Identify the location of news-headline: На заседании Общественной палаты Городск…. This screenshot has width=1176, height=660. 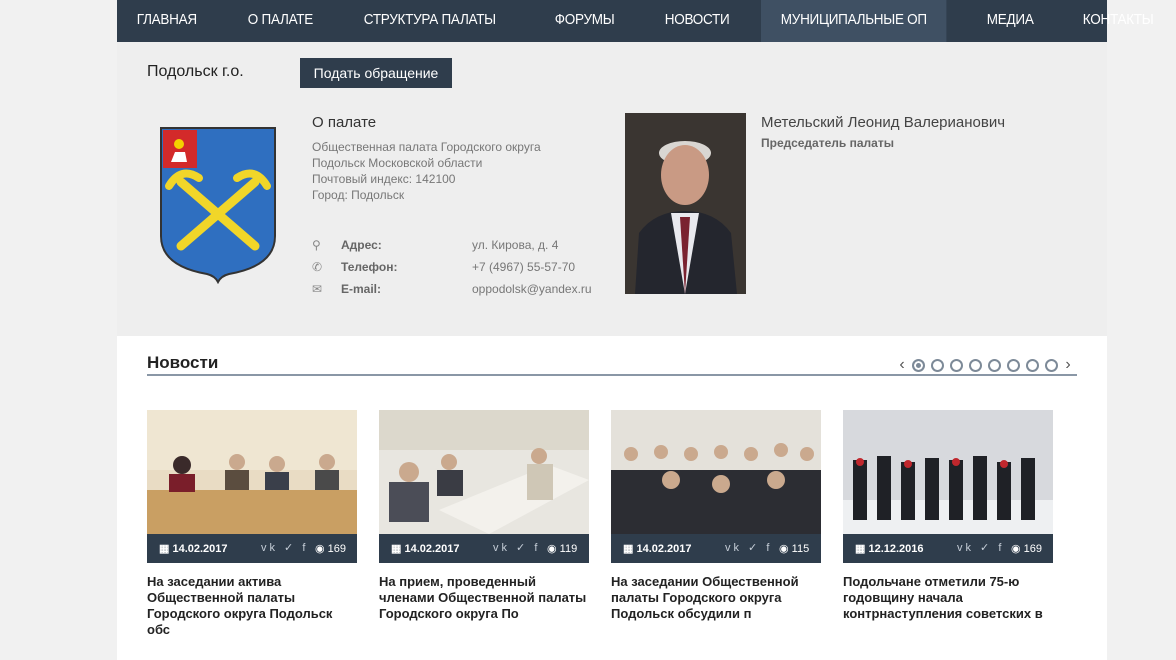
(716, 598).